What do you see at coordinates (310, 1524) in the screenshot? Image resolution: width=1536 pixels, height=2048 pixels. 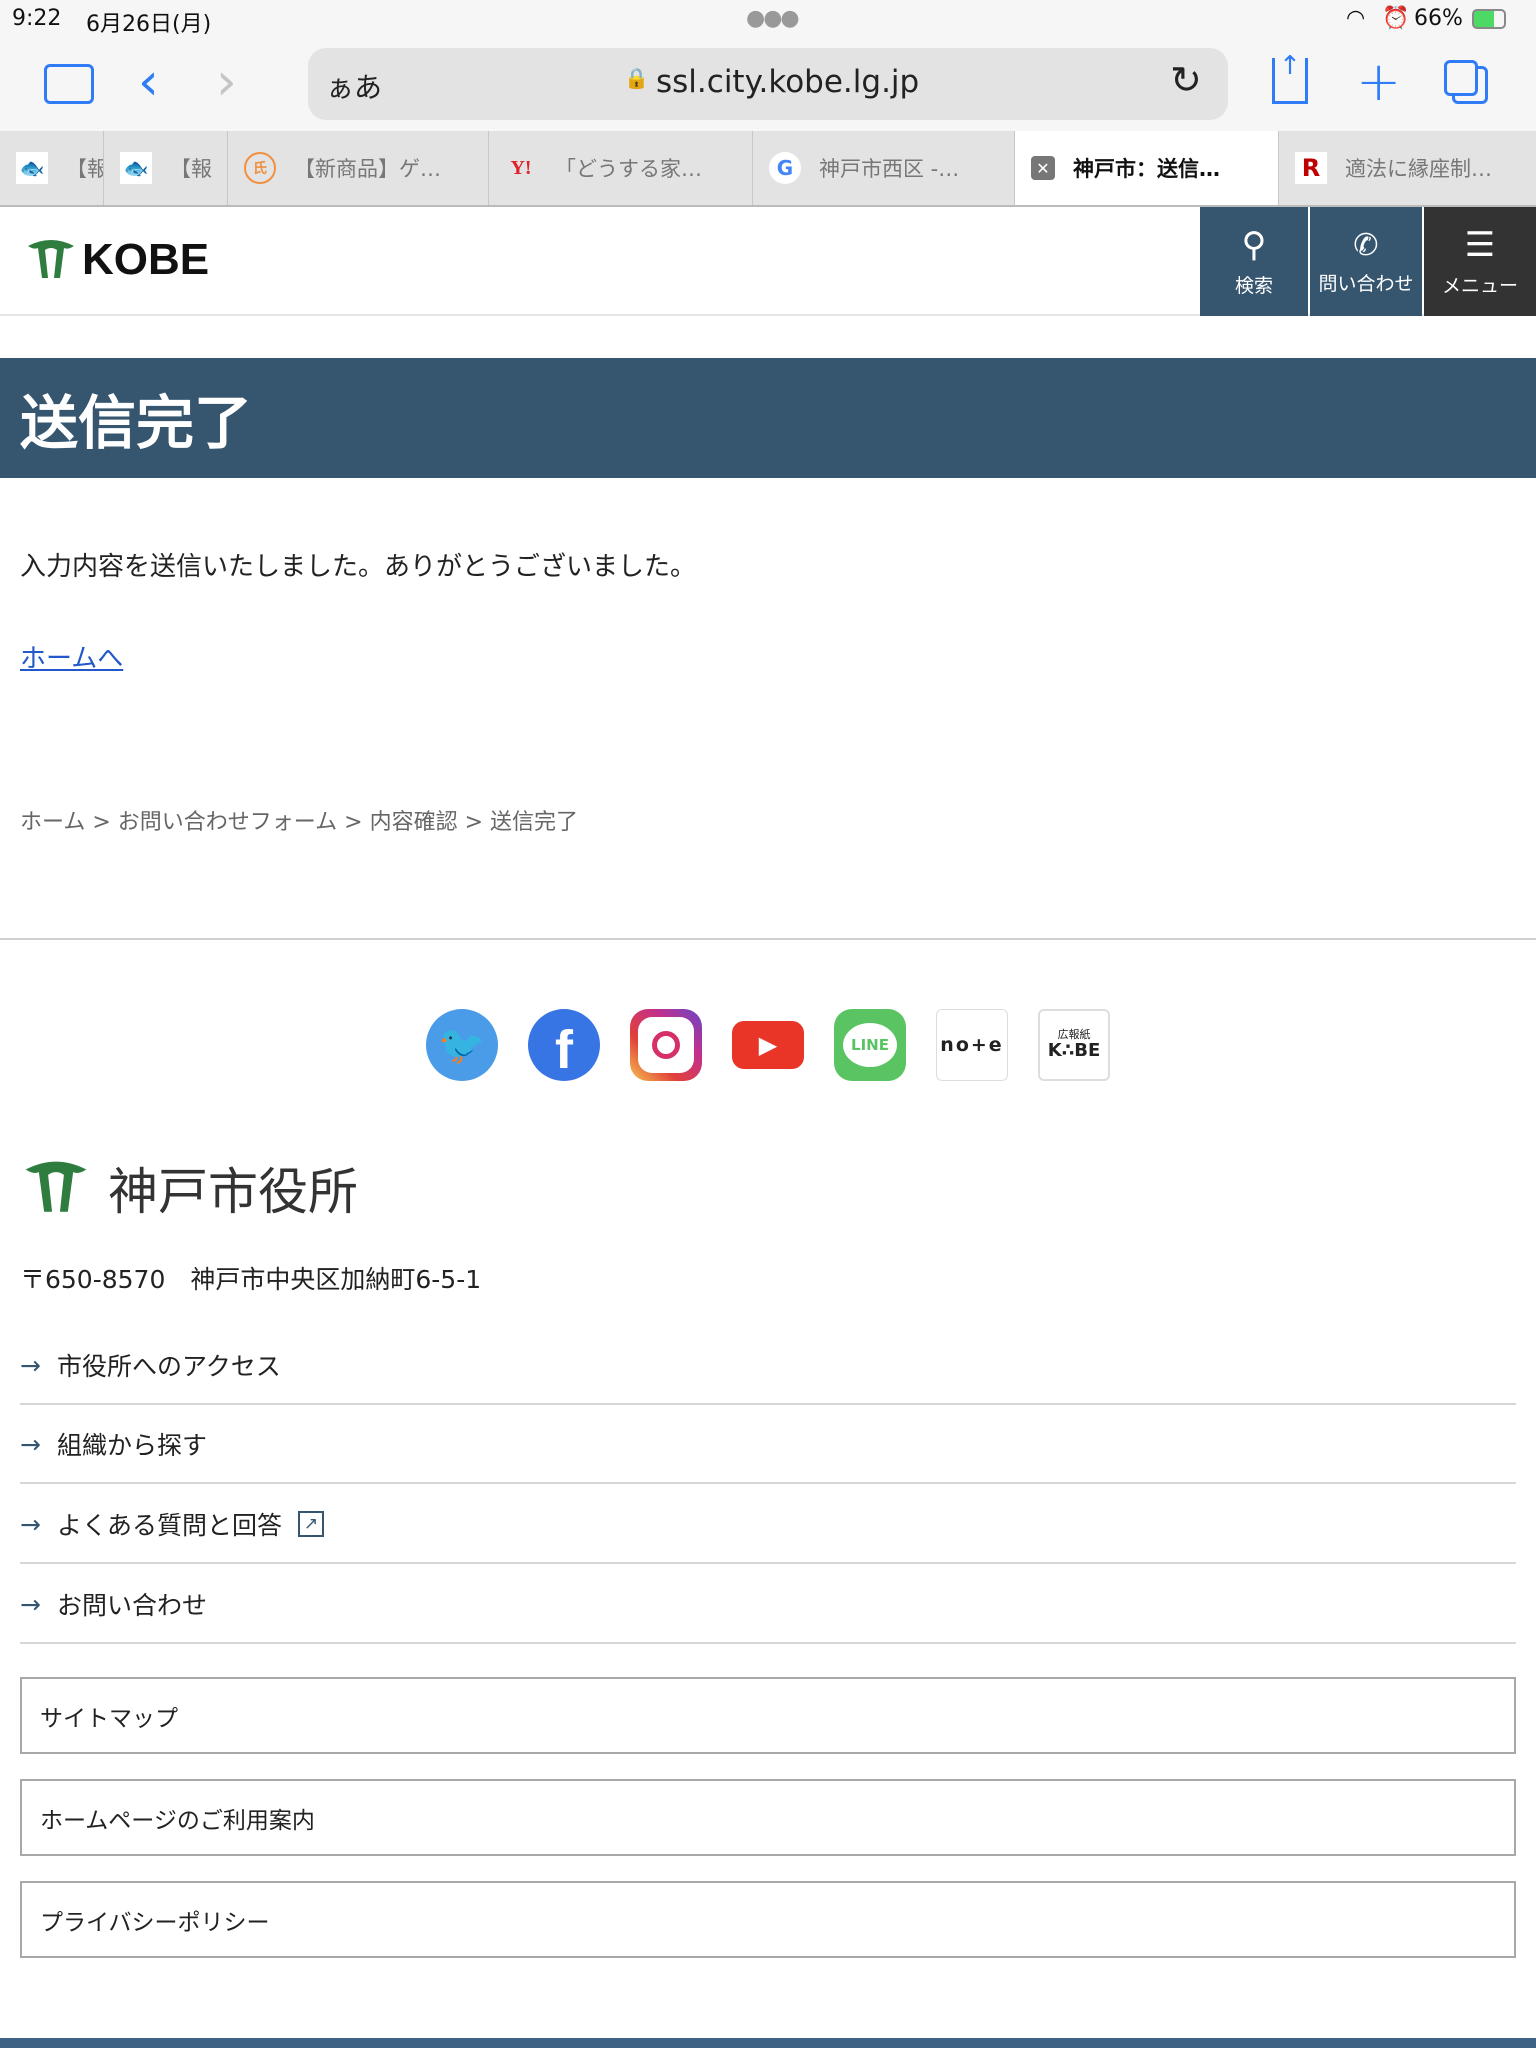 I see `external-link-icon: ↗` at bounding box center [310, 1524].